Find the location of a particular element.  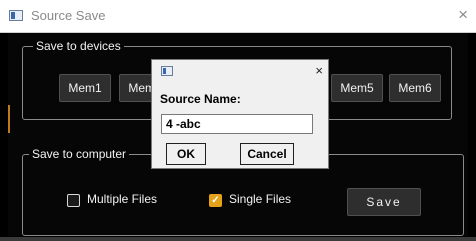

save-to-computer-title: Save to computer is located at coordinates (79, 154).